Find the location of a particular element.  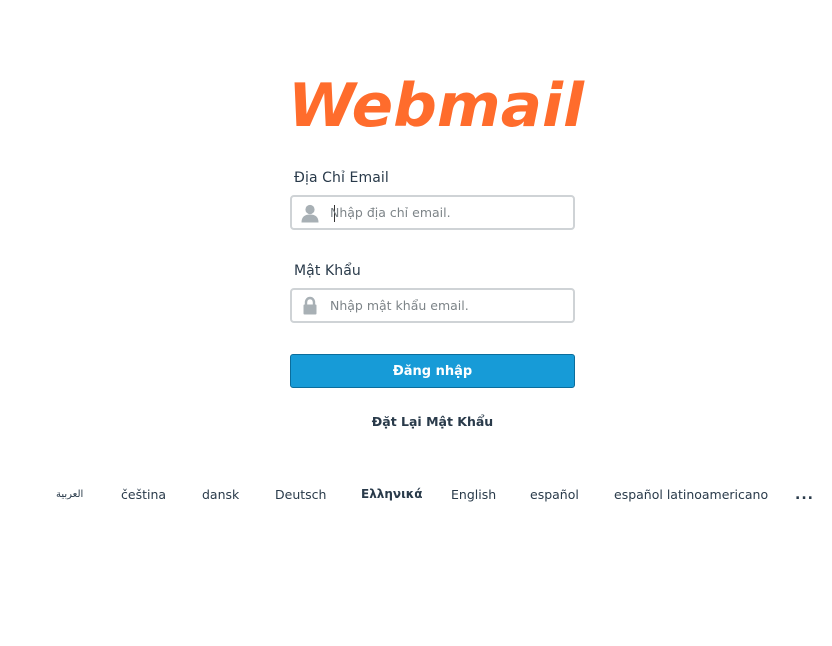

user-icon is located at coordinates (310, 213).